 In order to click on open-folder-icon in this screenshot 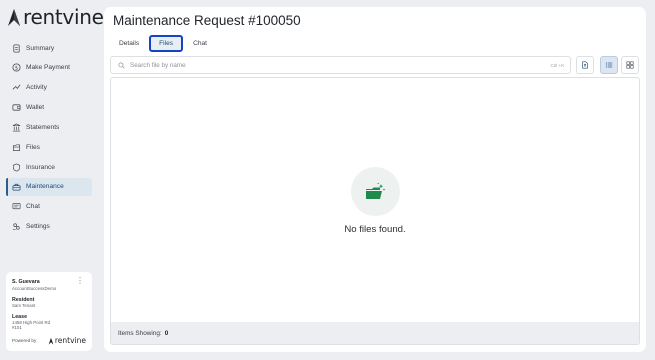, I will do `click(375, 190)`.